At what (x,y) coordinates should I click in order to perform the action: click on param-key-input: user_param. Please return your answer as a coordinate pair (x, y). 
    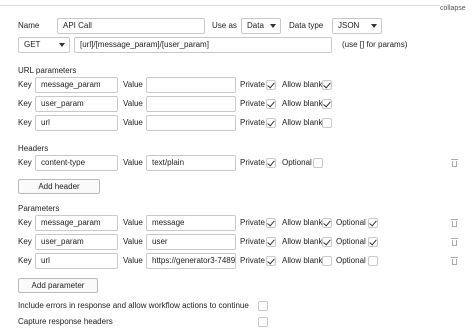
    Looking at the image, I should click on (76, 242).